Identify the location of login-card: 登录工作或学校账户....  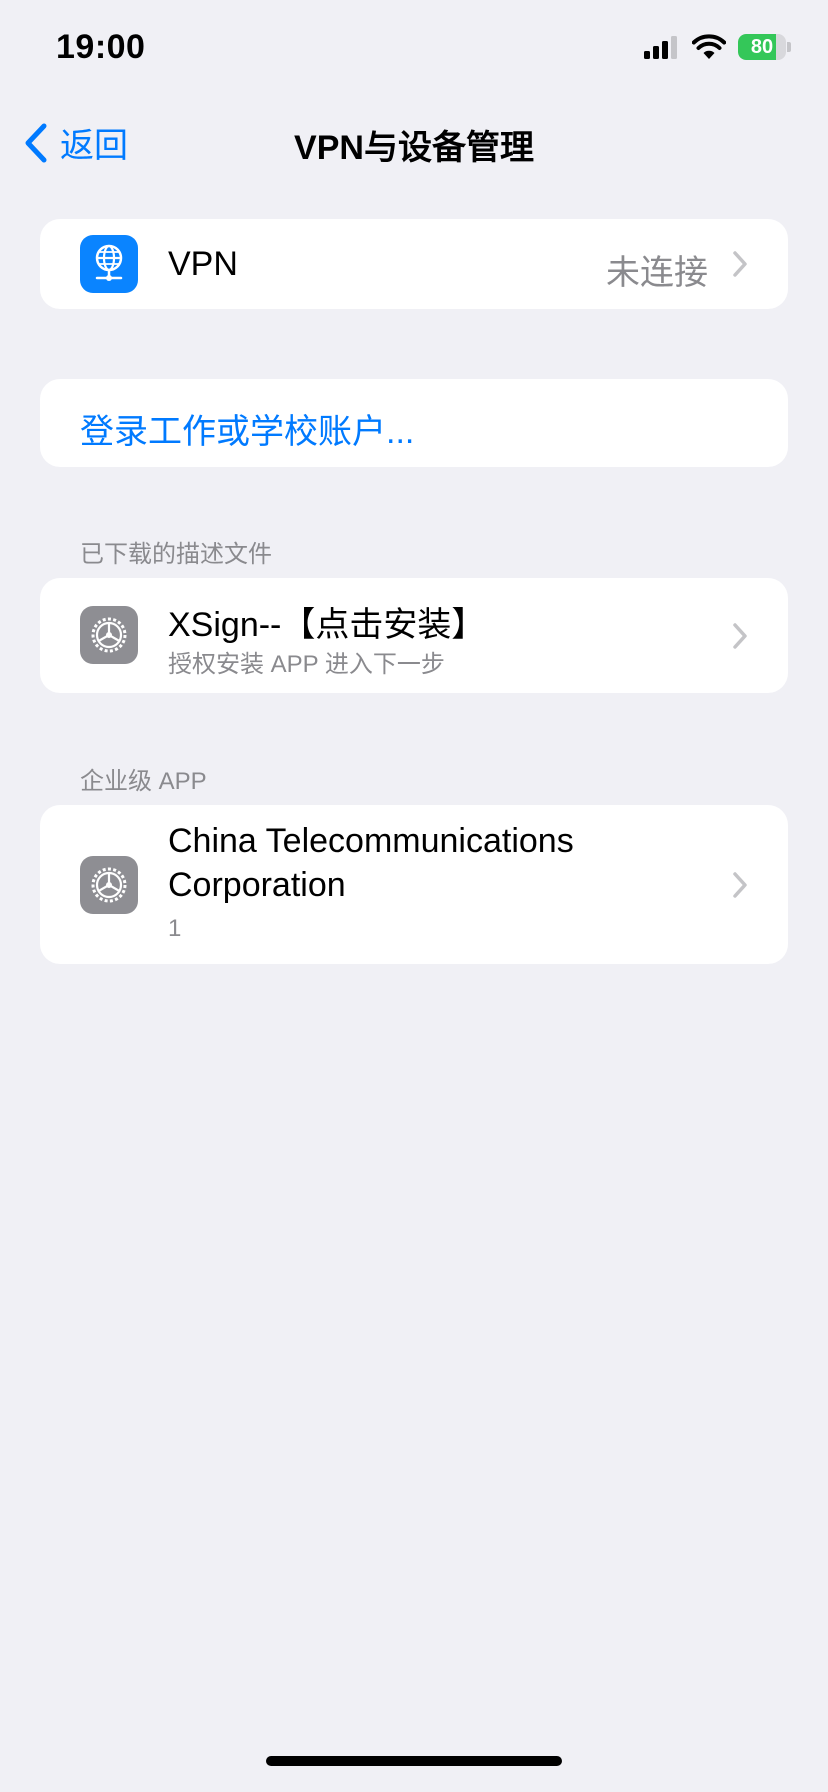
(414, 423).